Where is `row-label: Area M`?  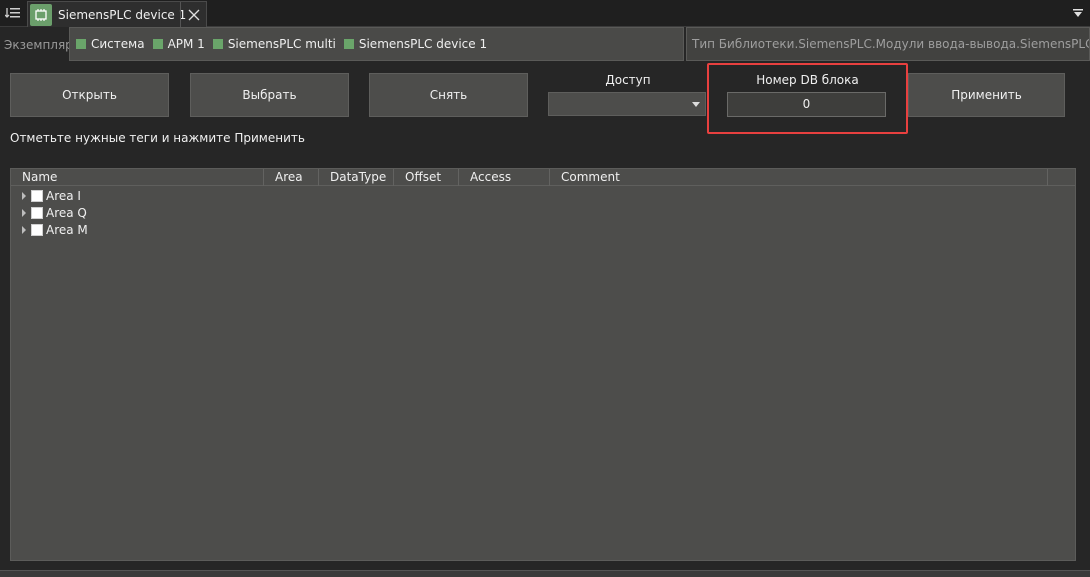 row-label: Area M is located at coordinates (67, 229).